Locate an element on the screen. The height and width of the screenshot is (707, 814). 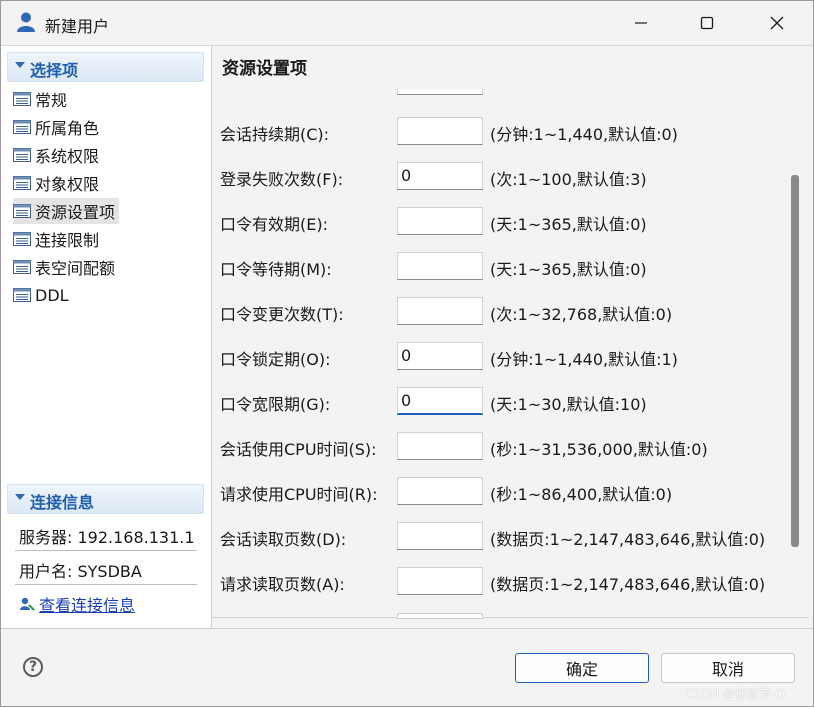
setting-row: 口令变更次数(T): (次:1~32,768,默认值:0) is located at coordinates (502, 312).